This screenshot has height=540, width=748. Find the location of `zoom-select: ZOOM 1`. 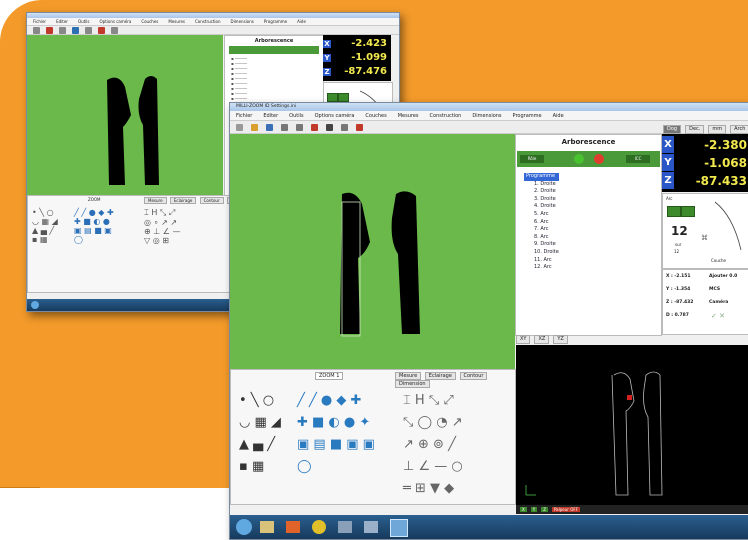

zoom-select: ZOOM 1 is located at coordinates (329, 376).